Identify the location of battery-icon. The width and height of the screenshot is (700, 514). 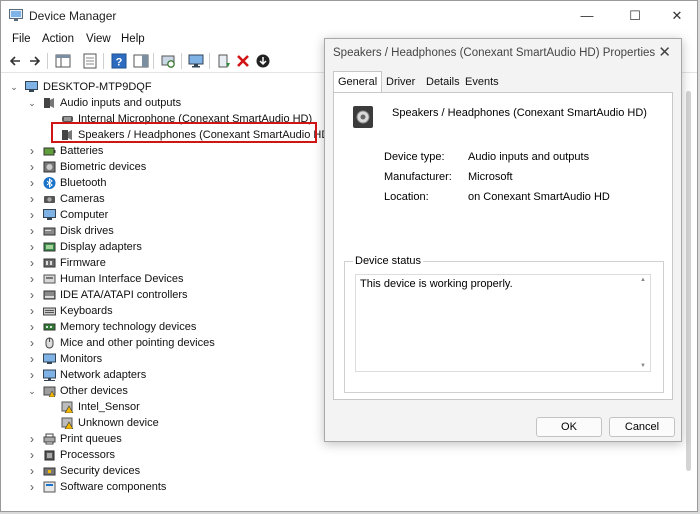
(49, 151).